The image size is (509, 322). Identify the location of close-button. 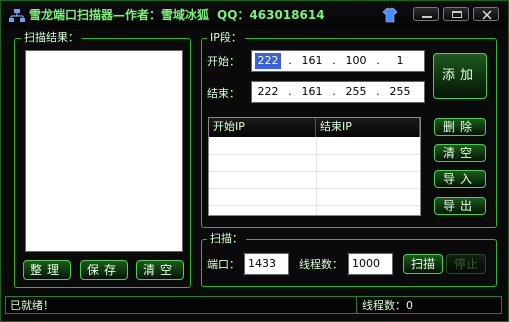
(486, 14).